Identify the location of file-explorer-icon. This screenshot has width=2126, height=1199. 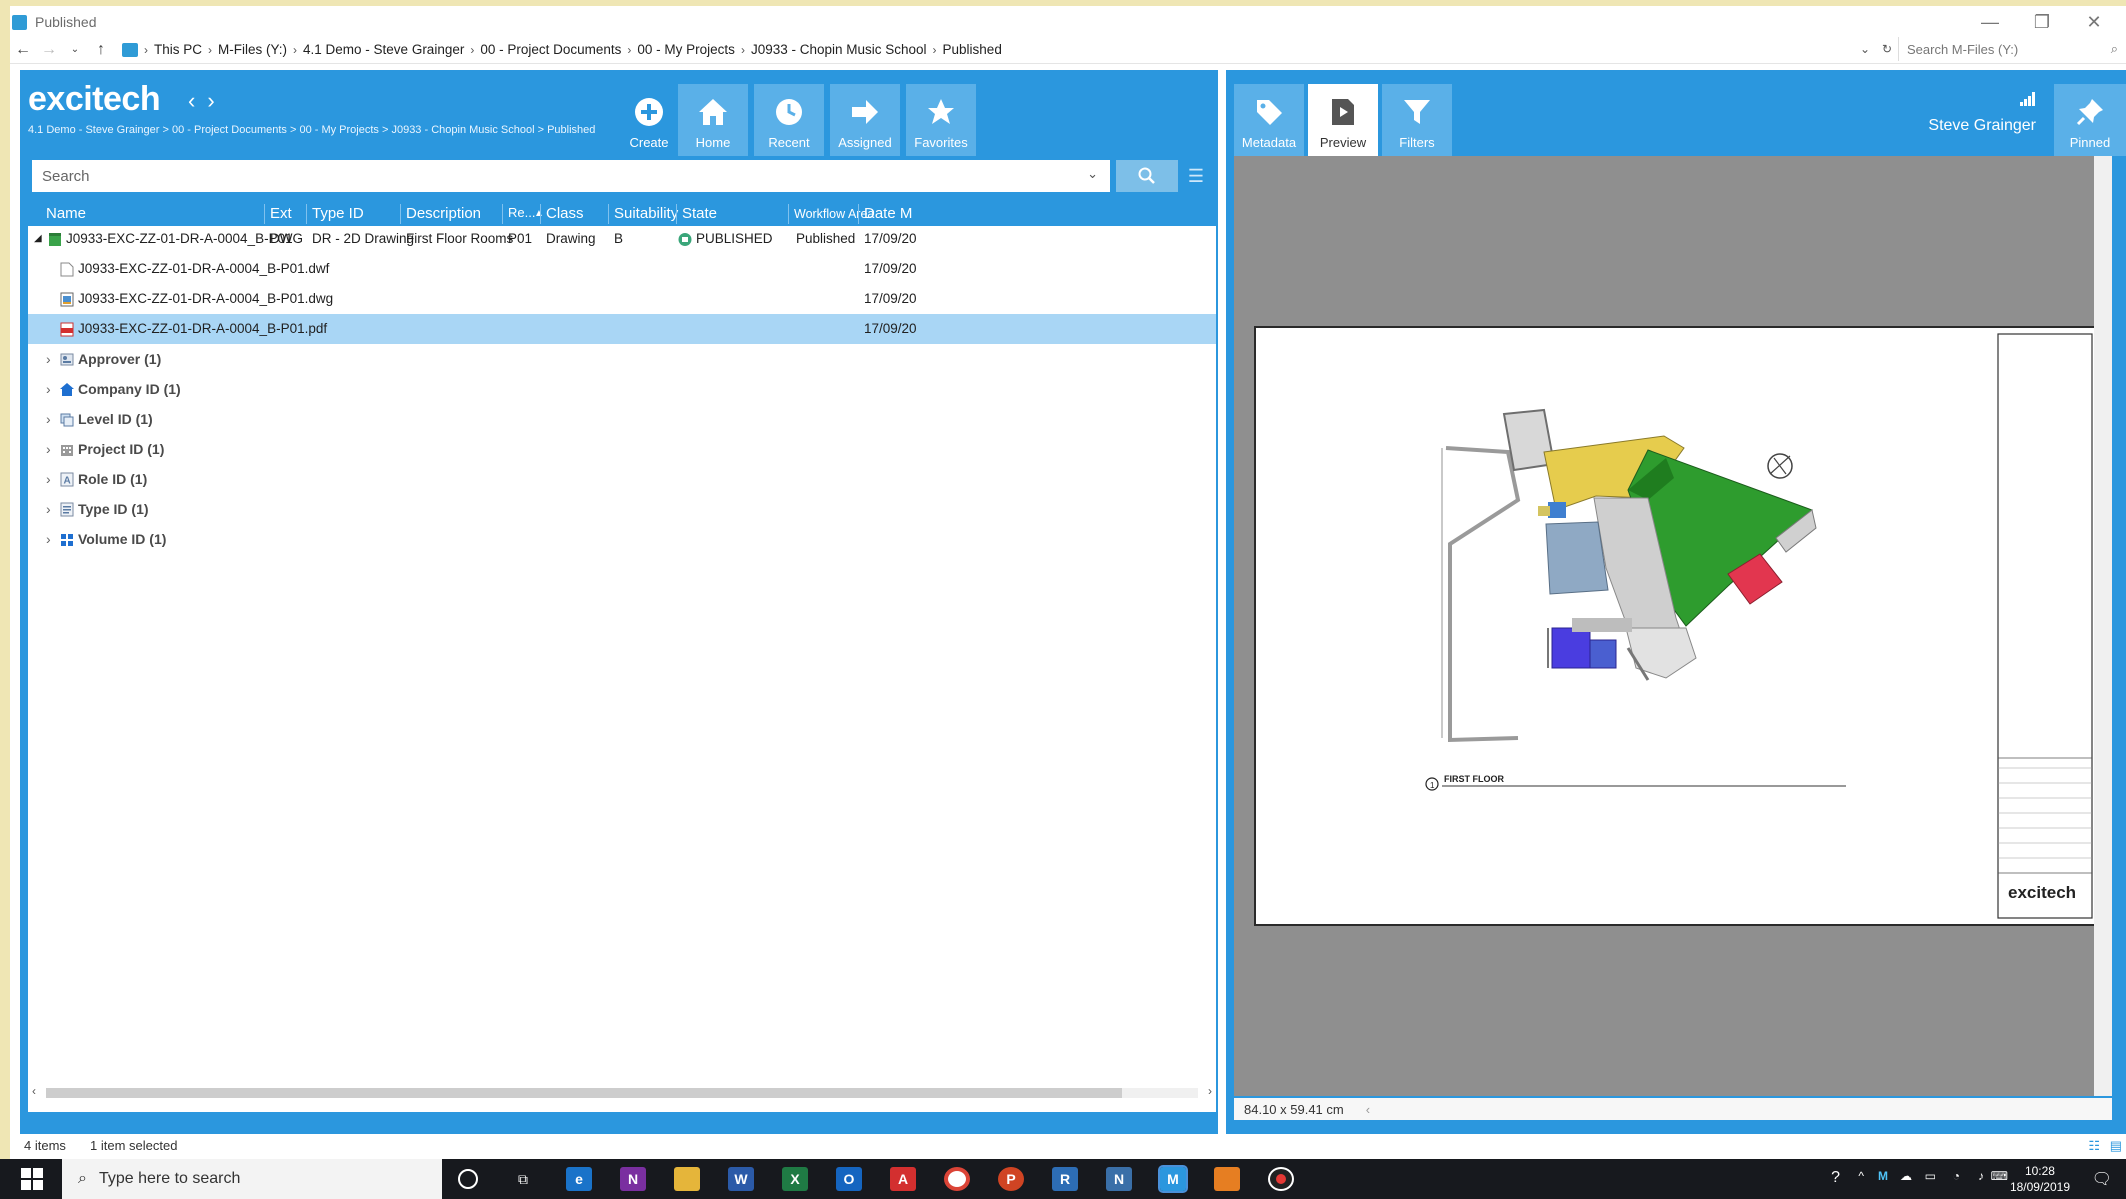
(687, 1179).